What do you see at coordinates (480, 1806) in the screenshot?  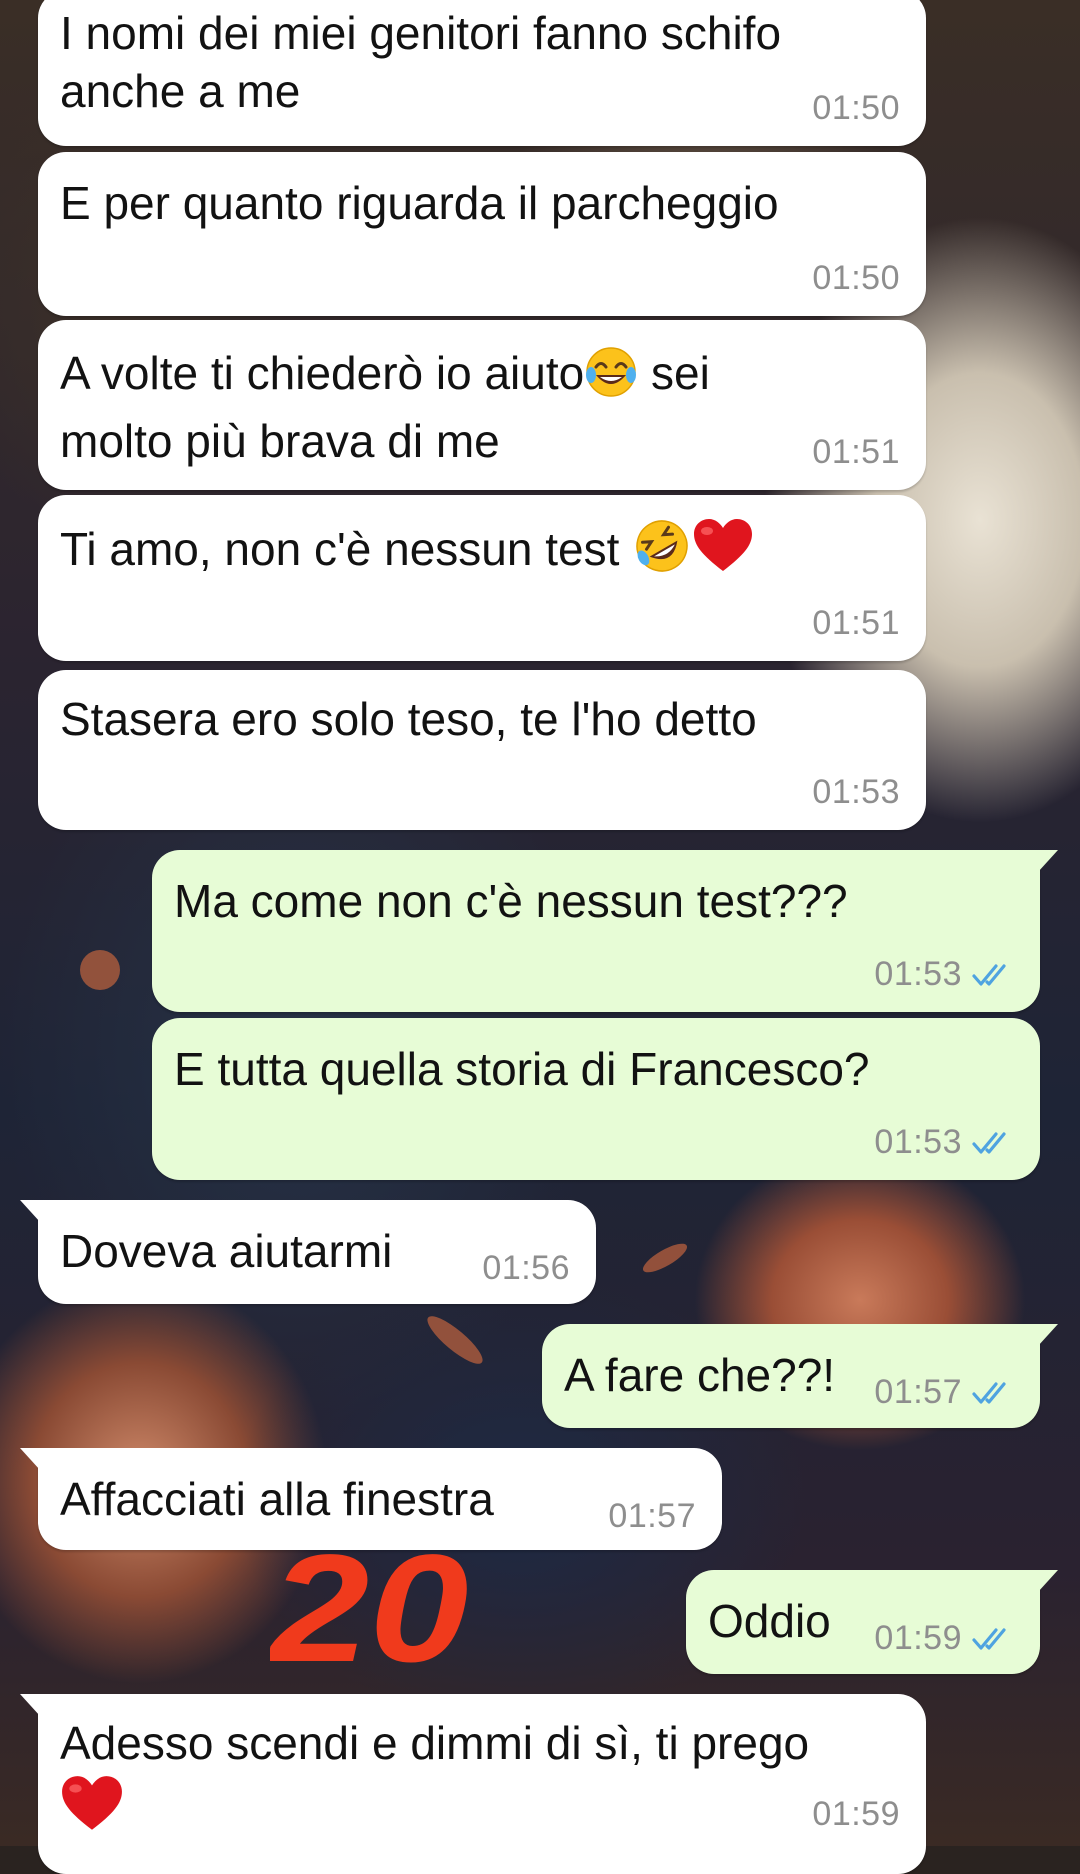 I see `message-emoji-line` at bounding box center [480, 1806].